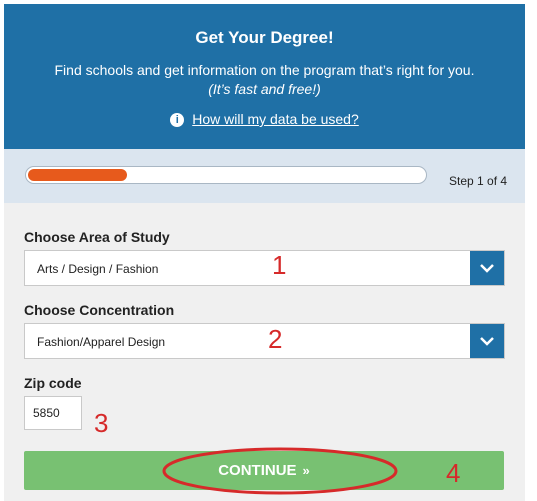 The image size is (537, 501). I want to click on form-title: Get Your Degree!, so click(264, 37).